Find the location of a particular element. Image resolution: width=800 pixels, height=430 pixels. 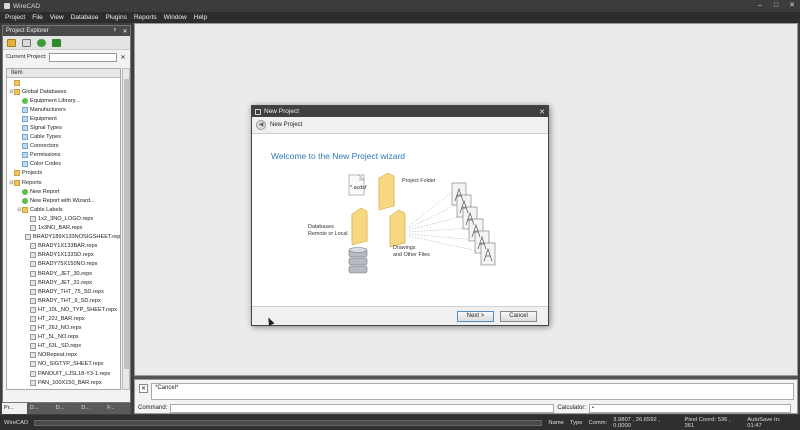

tree-item: HT_63L_SD.repx is located at coordinates (63, 346).